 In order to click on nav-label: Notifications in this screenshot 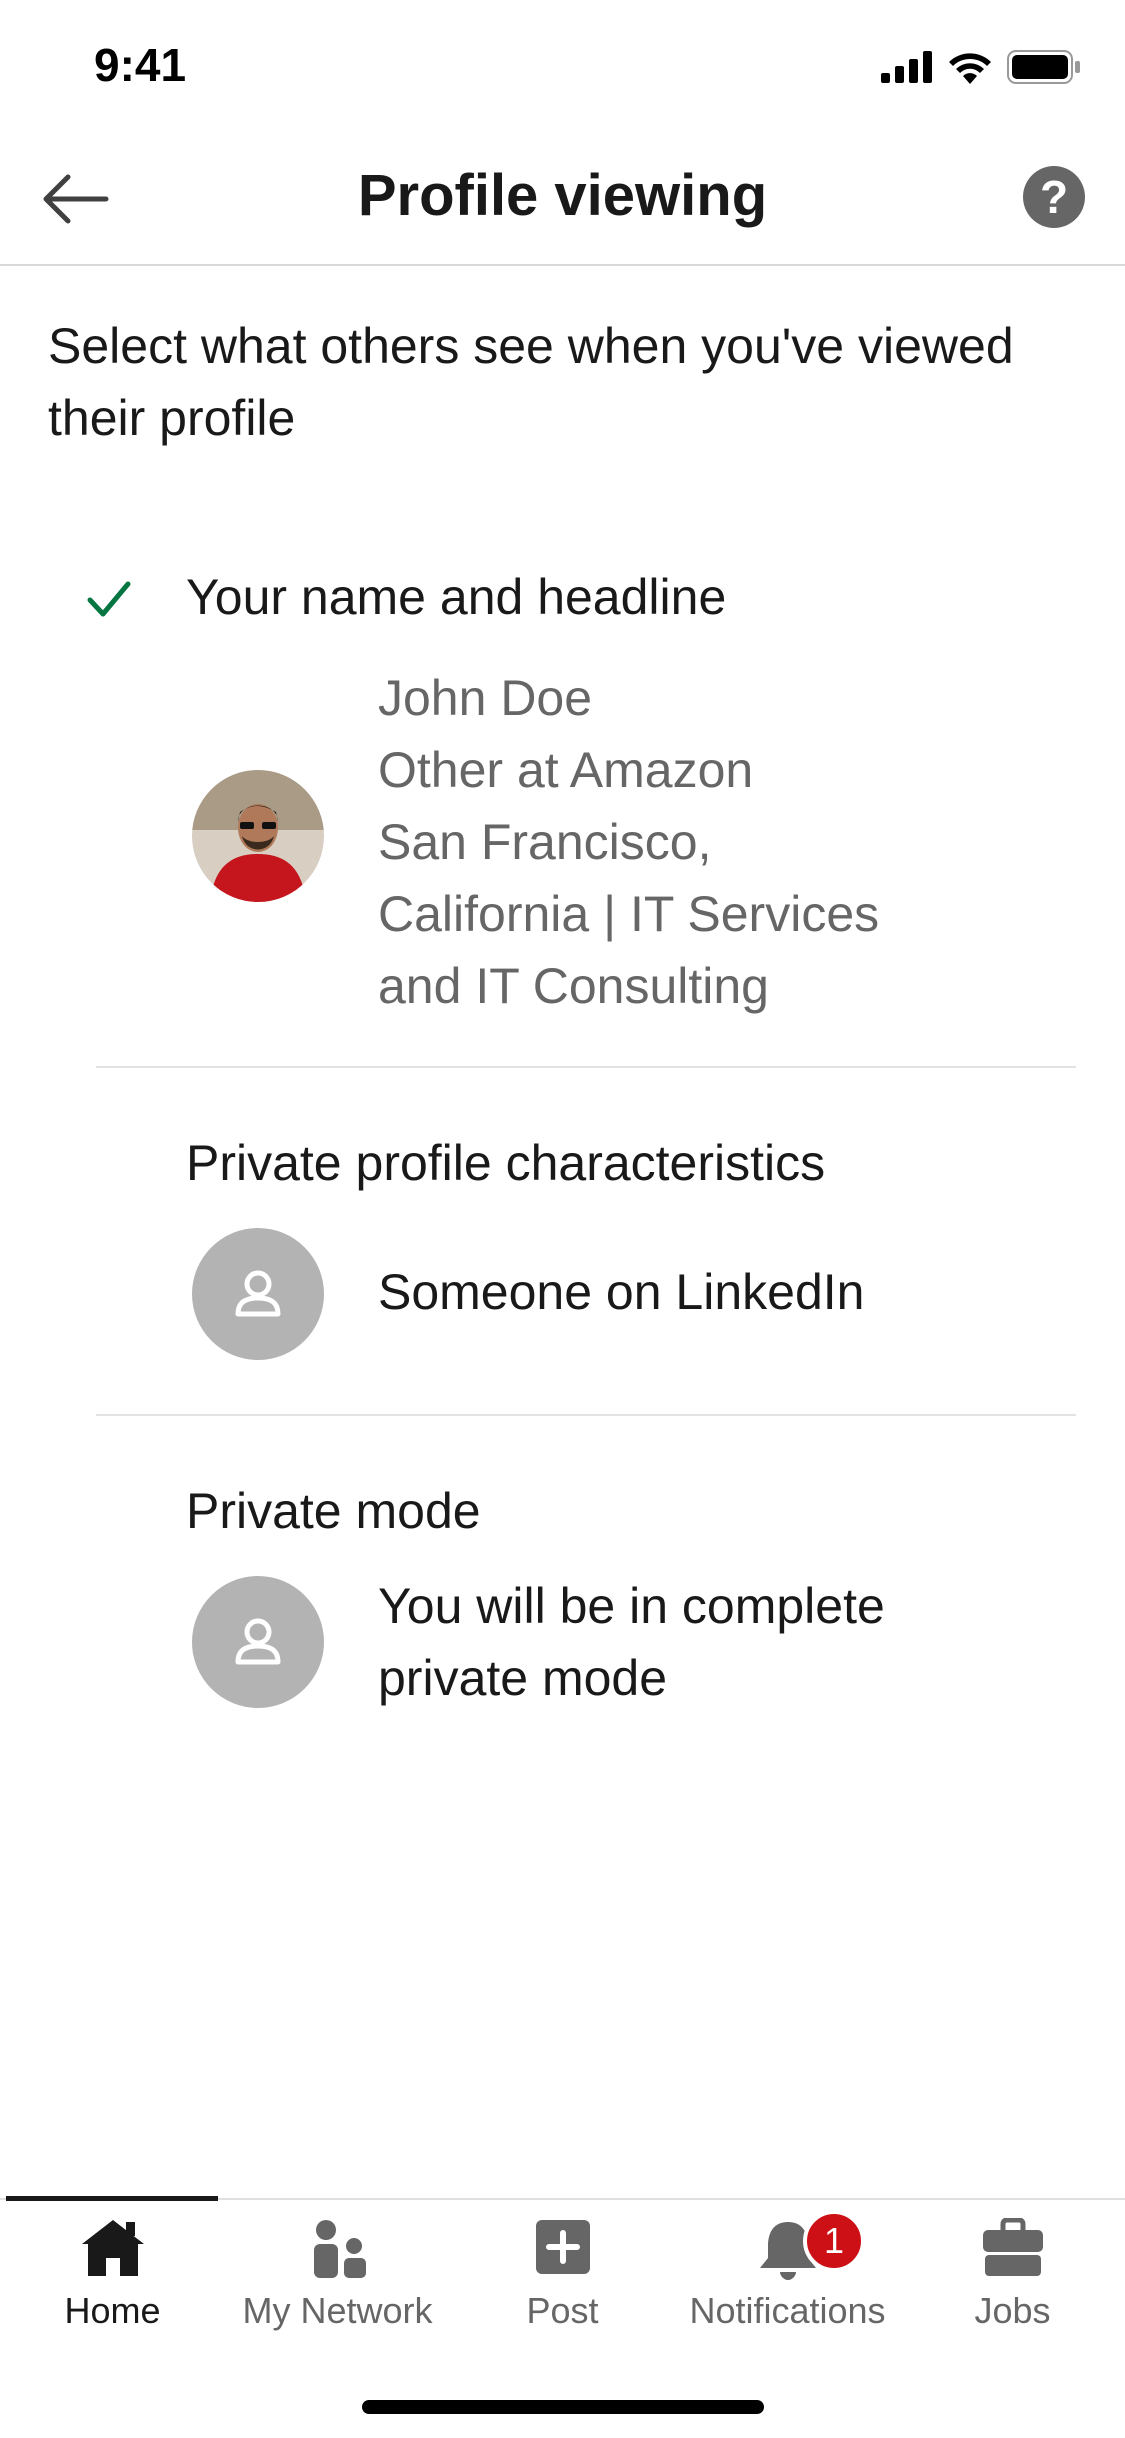, I will do `click(787, 2310)`.